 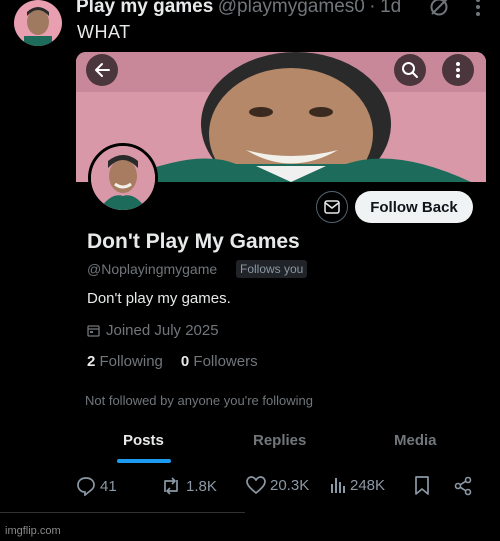 What do you see at coordinates (152, 269) in the screenshot?
I see `profile-handle: @Noplayingmygame` at bounding box center [152, 269].